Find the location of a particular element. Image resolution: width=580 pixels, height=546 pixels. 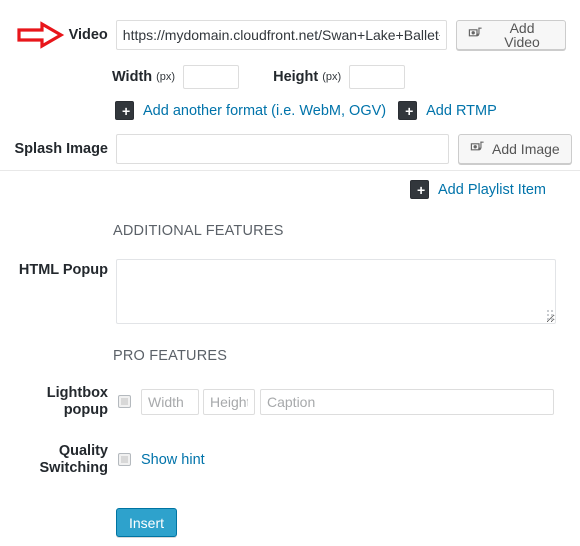

video-row: Video Add Video is located at coordinates (316, 35).